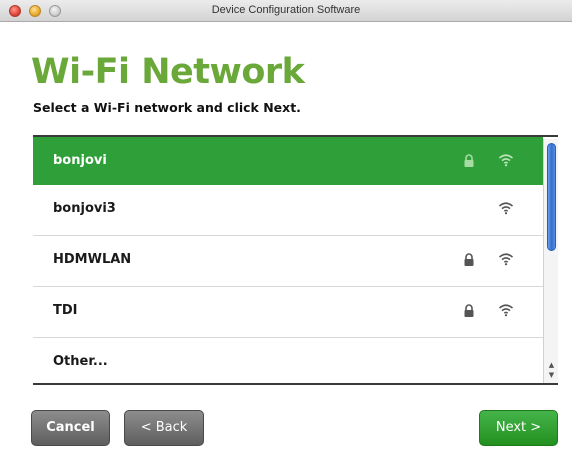  I want to click on network-name: bonjovi3, so click(84, 208).